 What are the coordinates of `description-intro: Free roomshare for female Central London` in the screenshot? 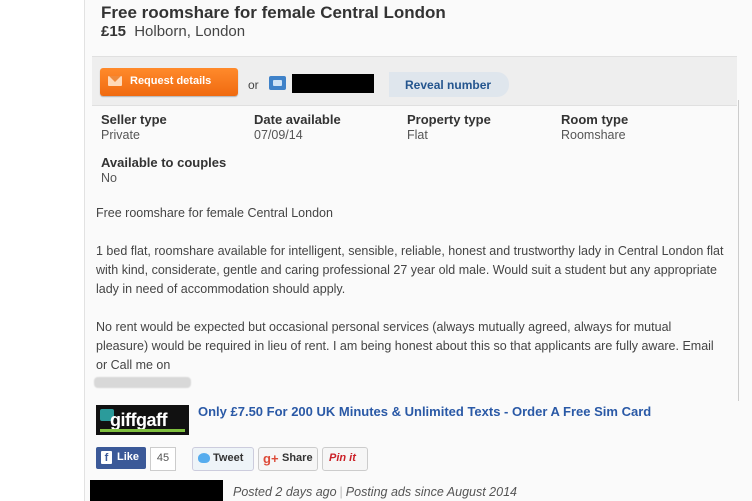 It's located at (214, 213).